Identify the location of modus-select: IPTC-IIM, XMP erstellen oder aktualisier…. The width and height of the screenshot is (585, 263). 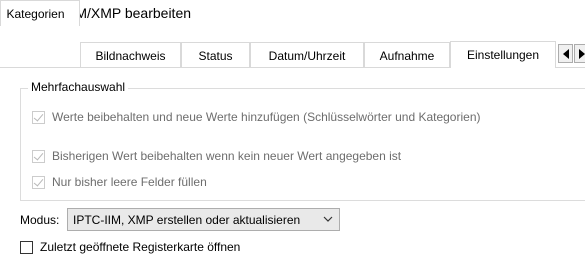
(203, 219).